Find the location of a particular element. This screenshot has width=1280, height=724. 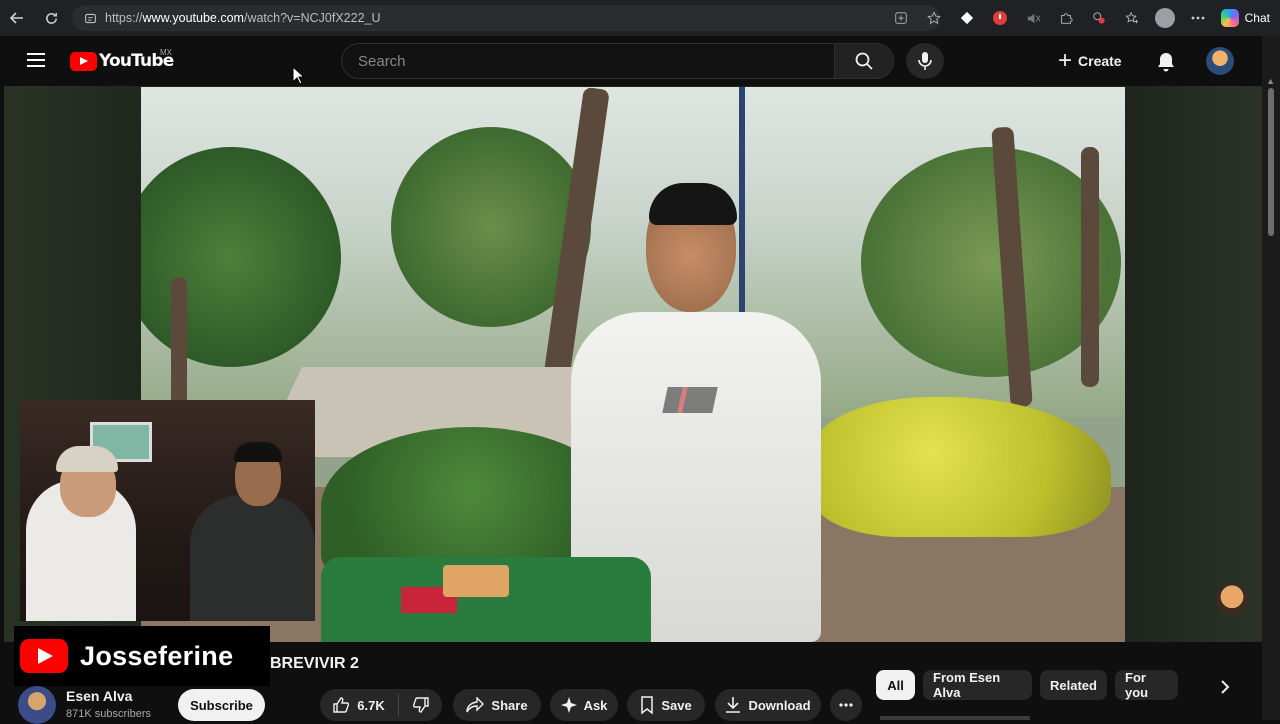

back-button is located at coordinates (17, 18).